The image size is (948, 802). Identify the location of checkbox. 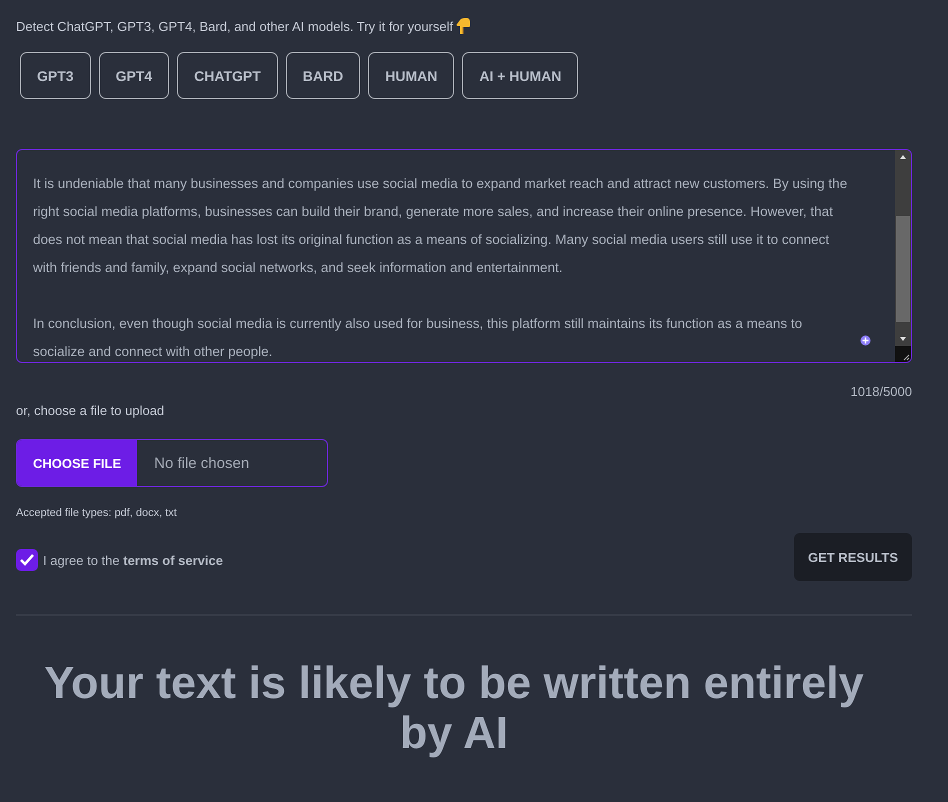
(27, 560).